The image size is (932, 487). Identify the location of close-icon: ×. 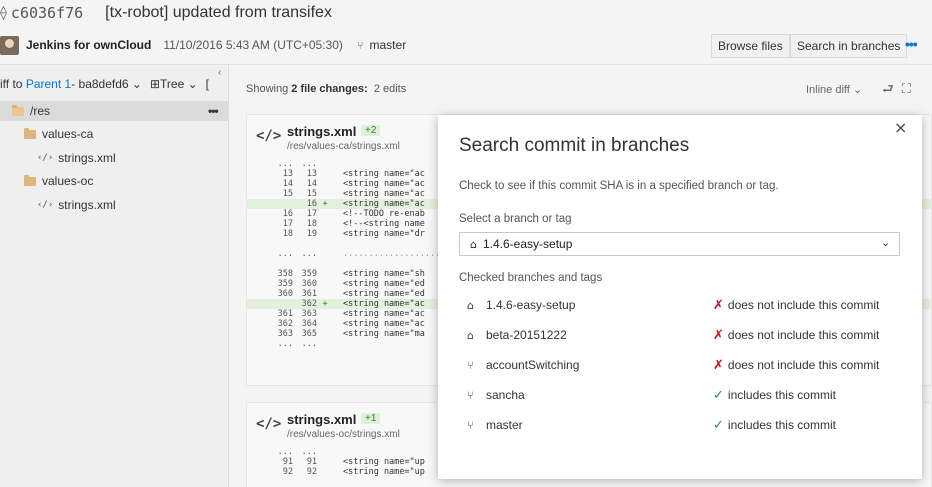
(900, 127).